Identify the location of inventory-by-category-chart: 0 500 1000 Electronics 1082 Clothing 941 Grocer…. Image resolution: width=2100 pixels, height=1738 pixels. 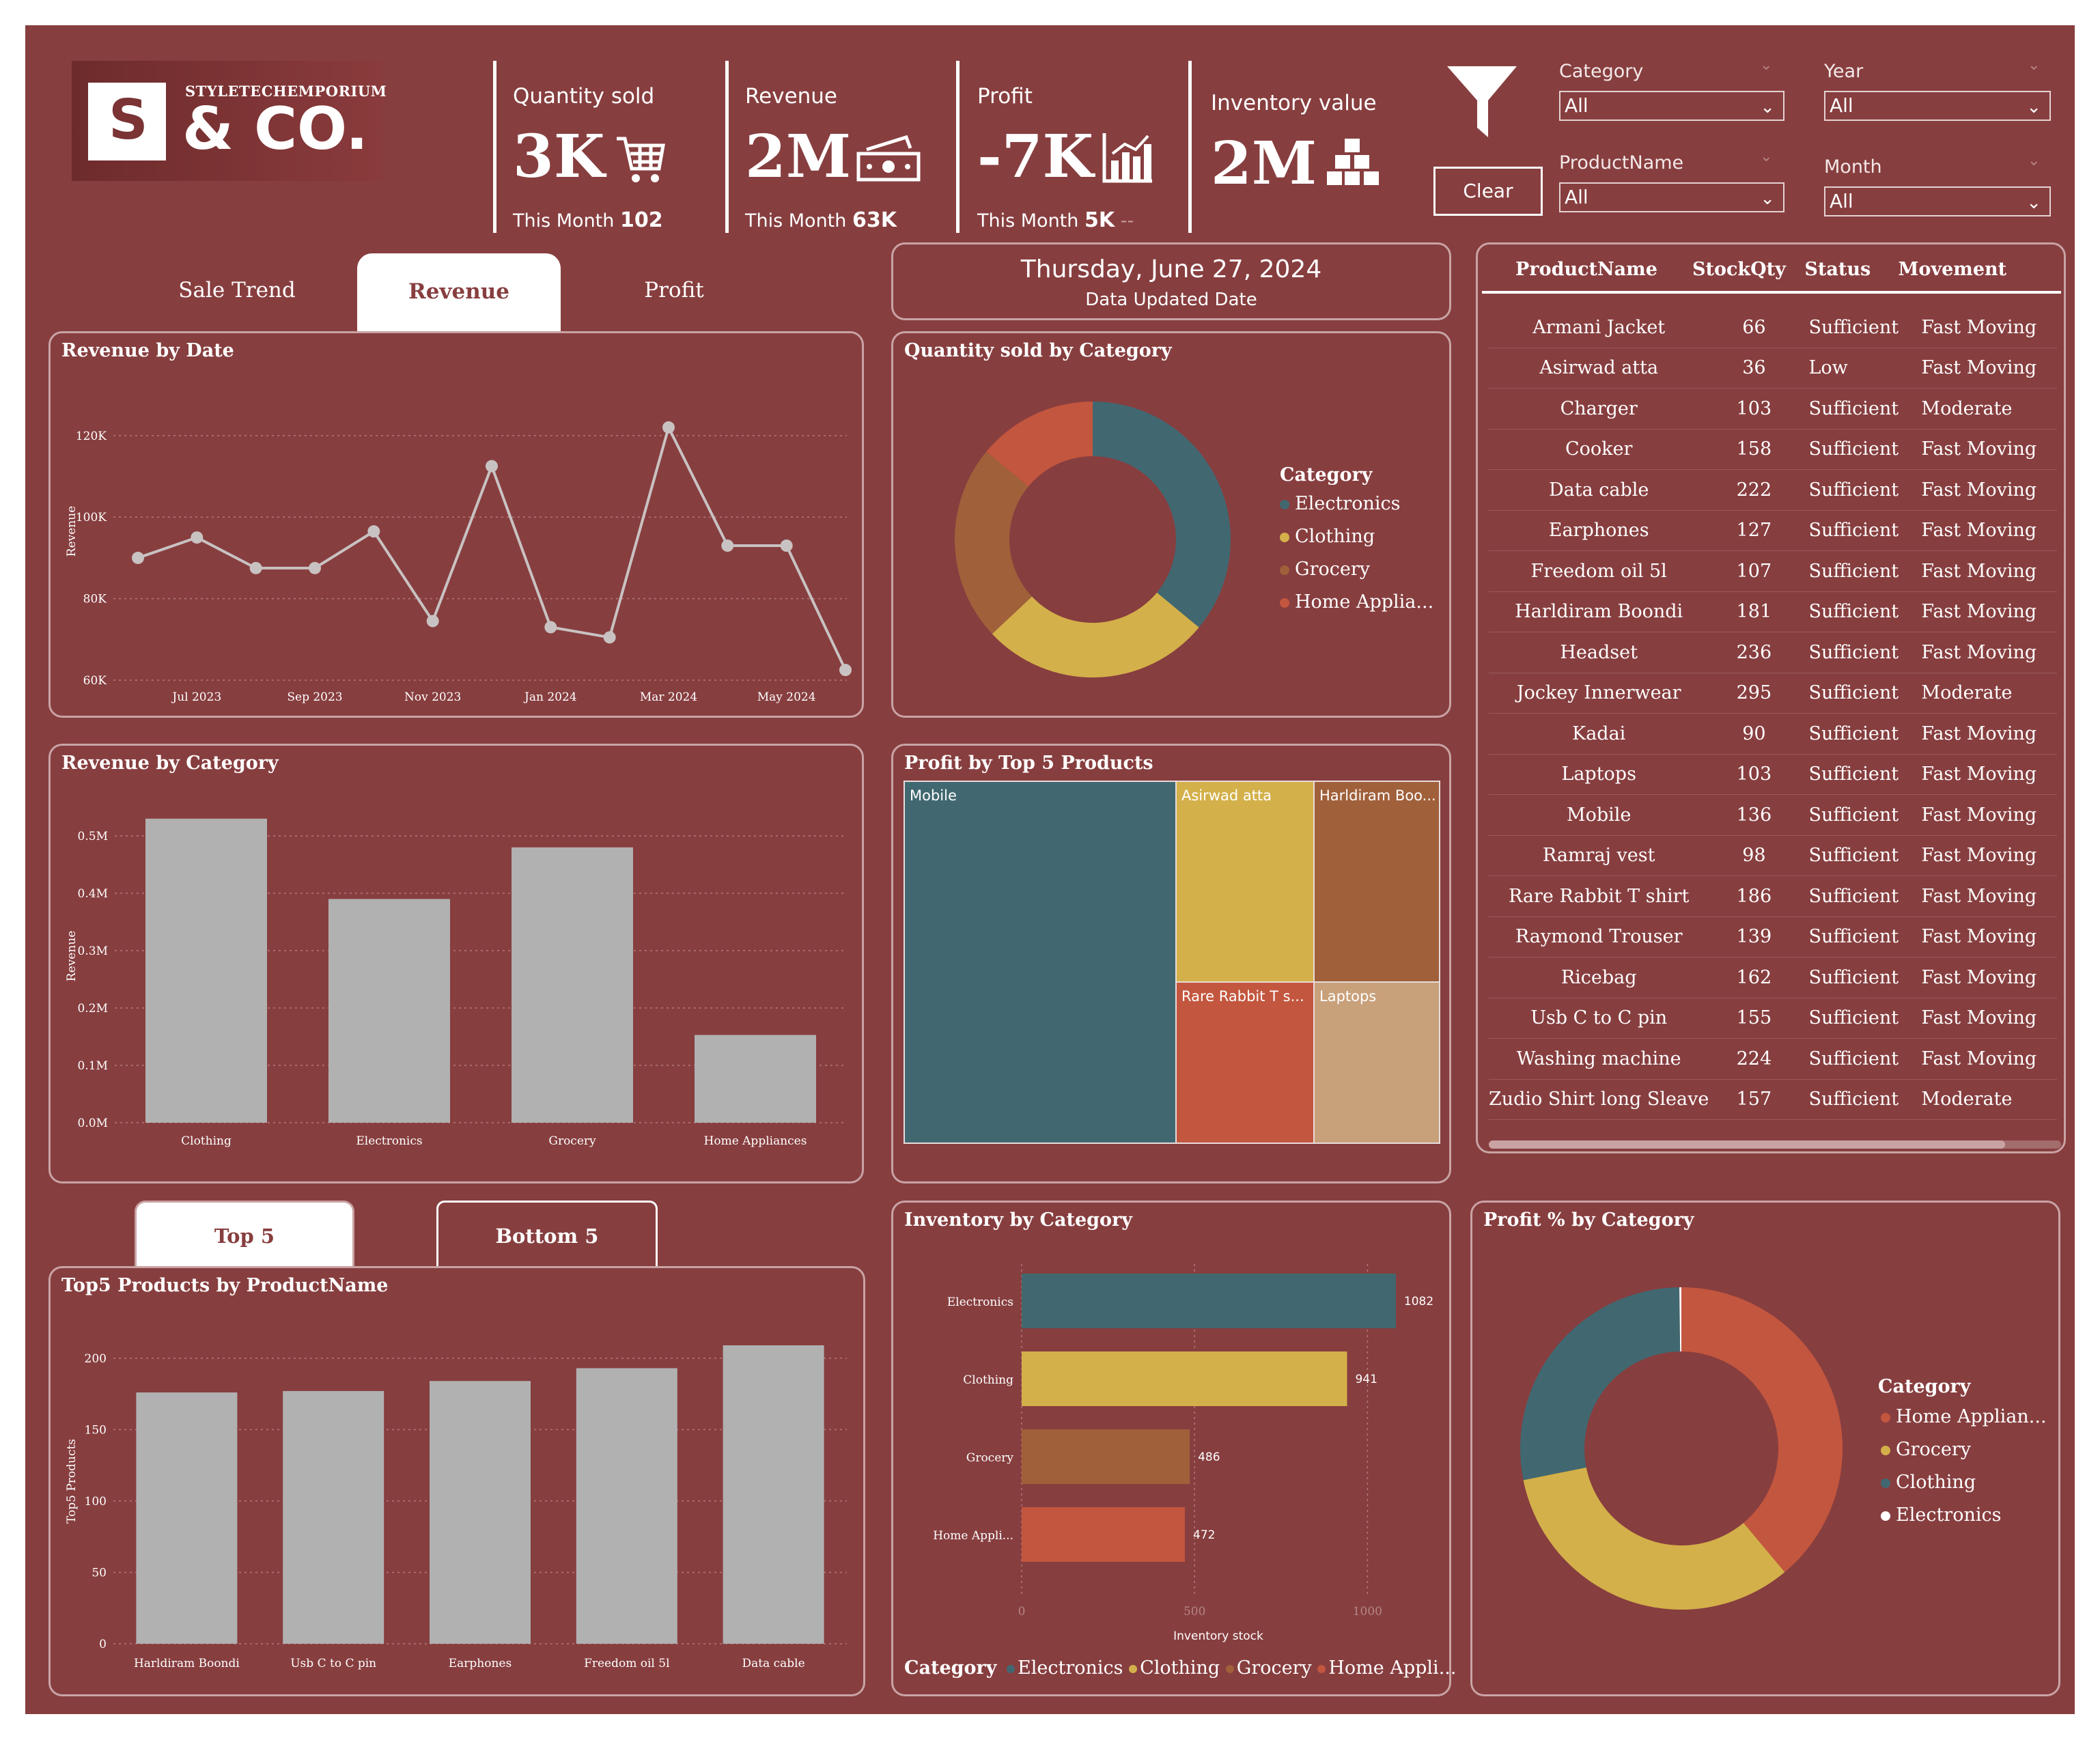
(1171, 1448).